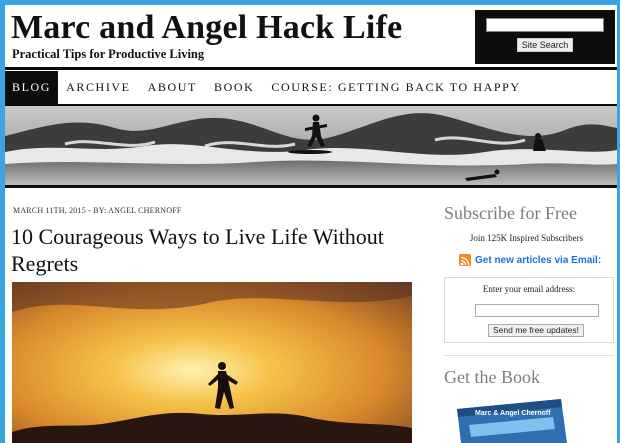  I want to click on email-field, so click(537, 310).